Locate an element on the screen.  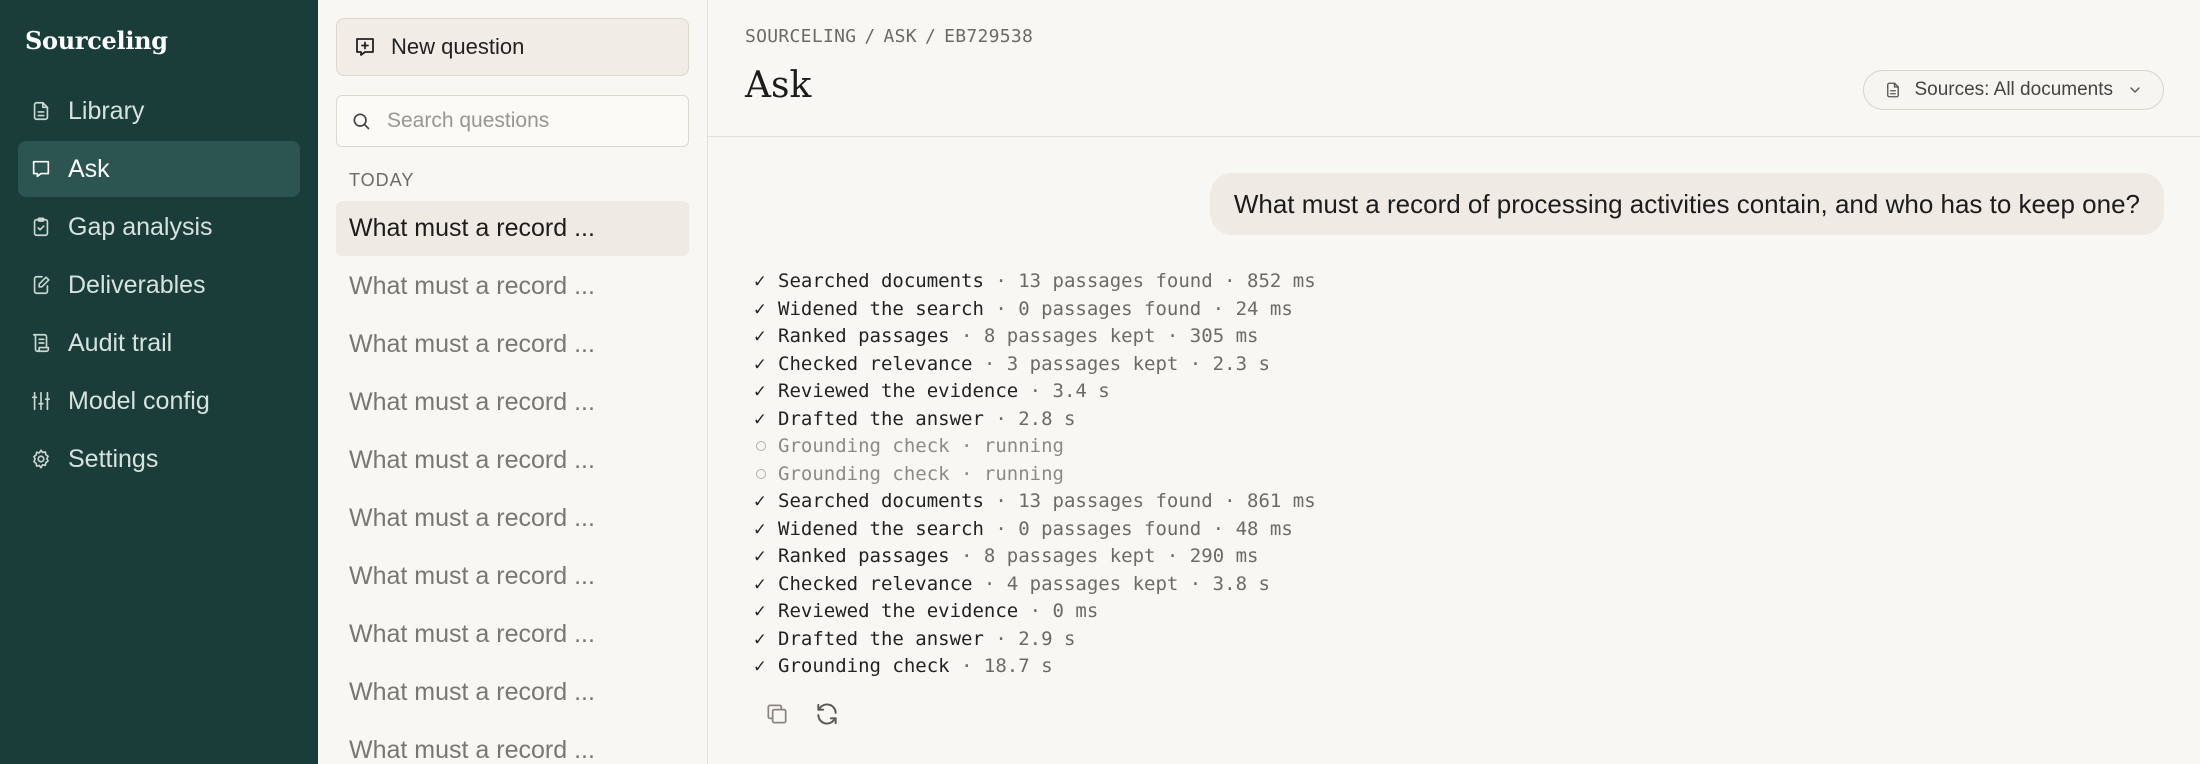
step-detail: · 3 passages kept · 2.3 s is located at coordinates (1121, 363).